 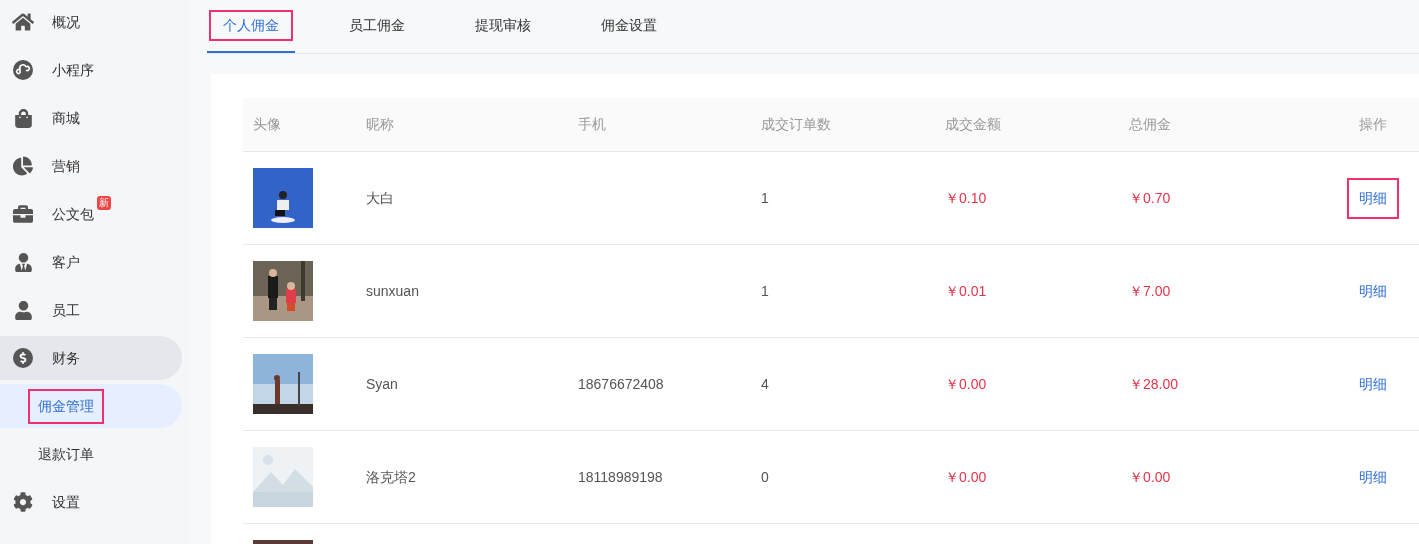 What do you see at coordinates (66, 406) in the screenshot?
I see `submenu-item: 佣金管理` at bounding box center [66, 406].